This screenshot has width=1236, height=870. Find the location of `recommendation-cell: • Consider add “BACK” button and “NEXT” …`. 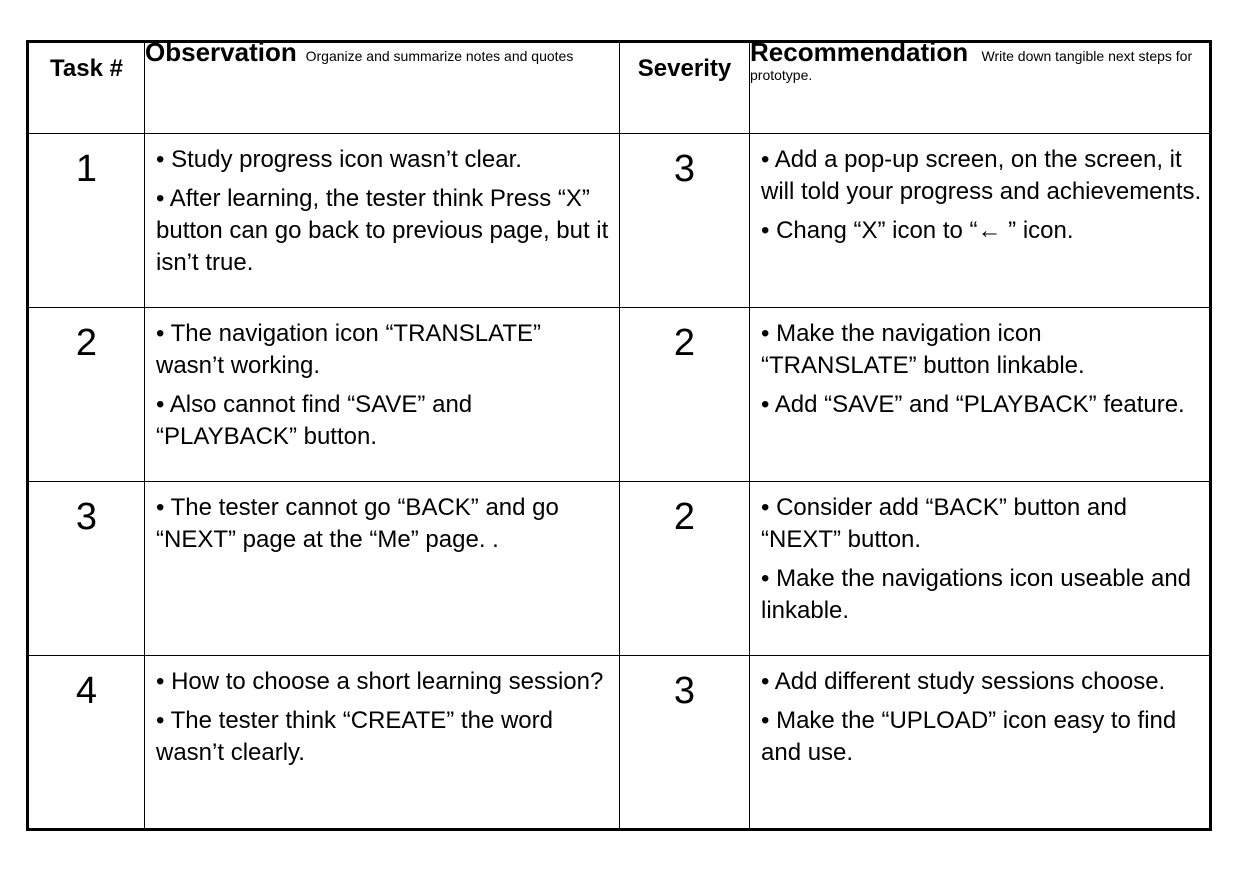

recommendation-cell: • Consider add “BACK” button and “NEXT” … is located at coordinates (980, 568).